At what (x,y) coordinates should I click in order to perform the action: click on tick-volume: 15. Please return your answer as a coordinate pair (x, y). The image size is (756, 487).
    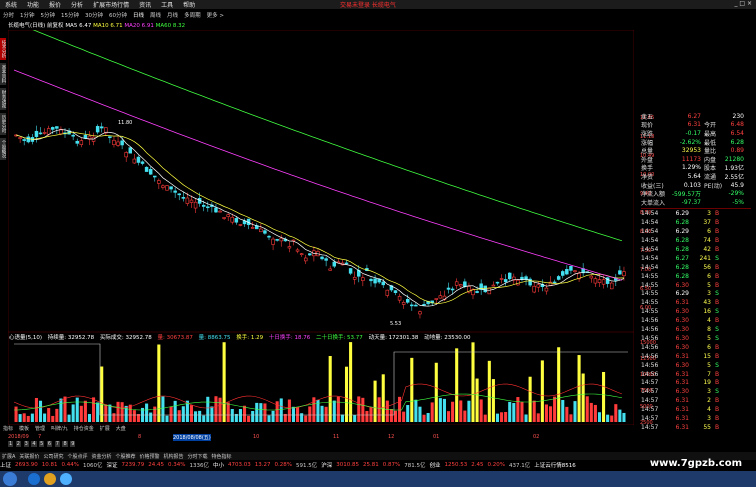
    Looking at the image, I should click on (707, 356).